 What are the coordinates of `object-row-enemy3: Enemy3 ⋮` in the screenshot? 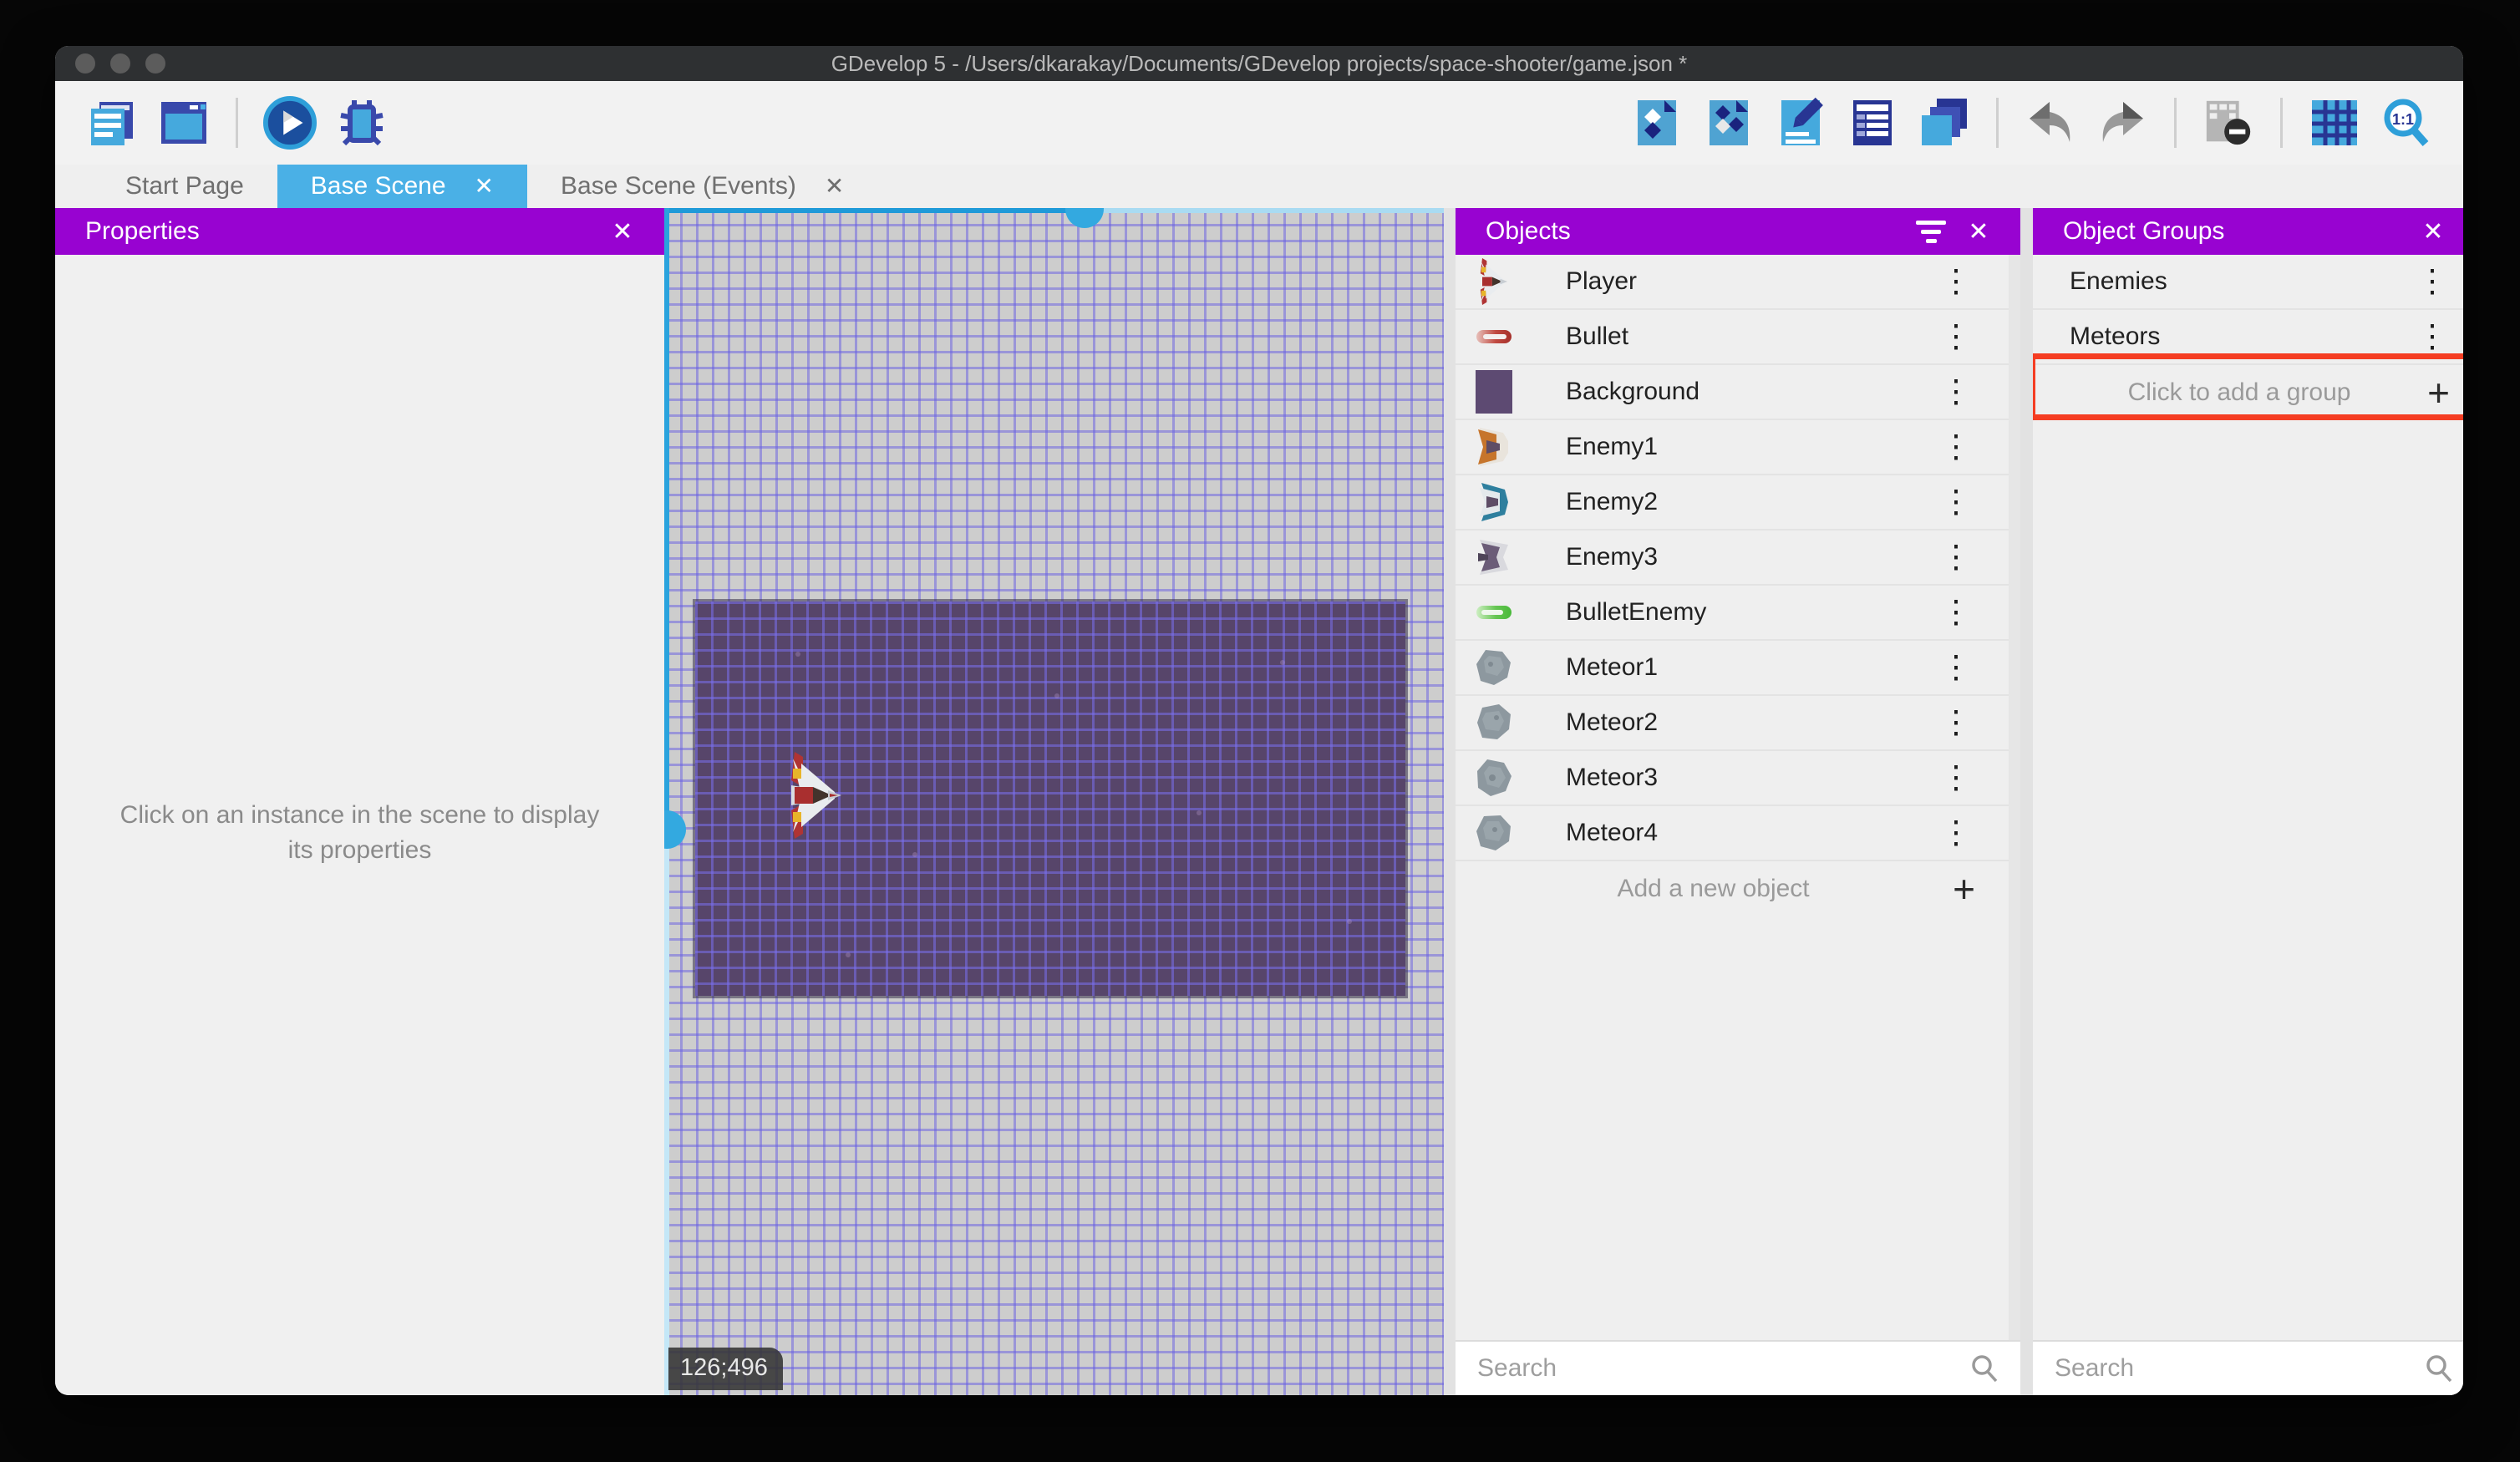 It's located at (1732, 558).